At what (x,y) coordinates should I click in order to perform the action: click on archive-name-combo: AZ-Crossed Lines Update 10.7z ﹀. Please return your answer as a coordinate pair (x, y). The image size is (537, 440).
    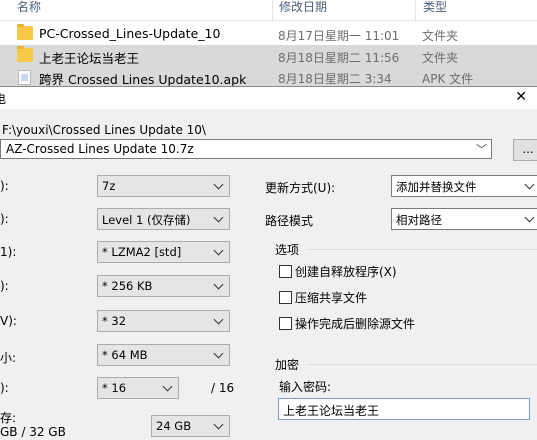
    Looking at the image, I should click on (246, 149).